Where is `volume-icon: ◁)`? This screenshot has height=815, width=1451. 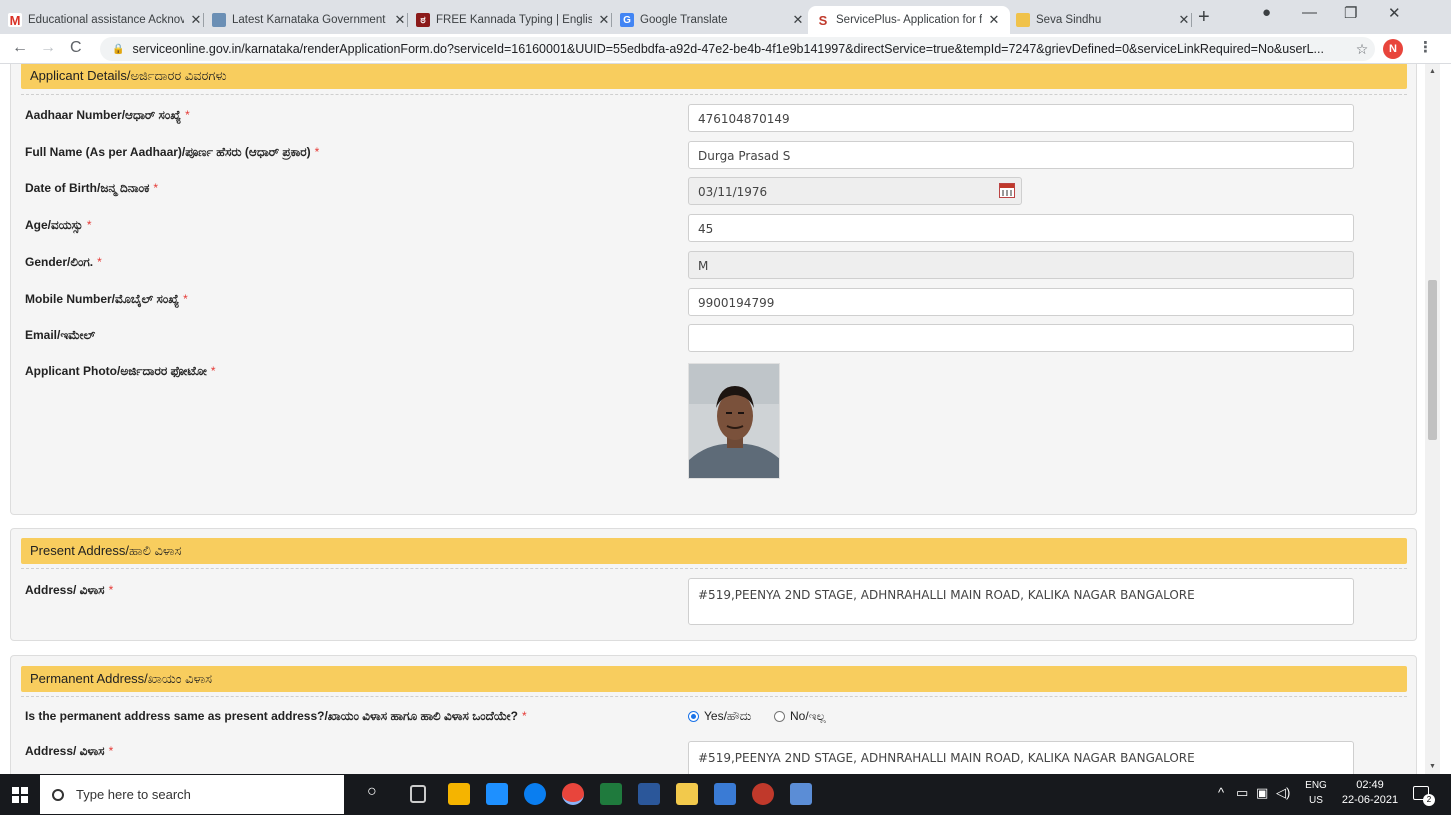
volume-icon: ◁) is located at coordinates (1283, 793).